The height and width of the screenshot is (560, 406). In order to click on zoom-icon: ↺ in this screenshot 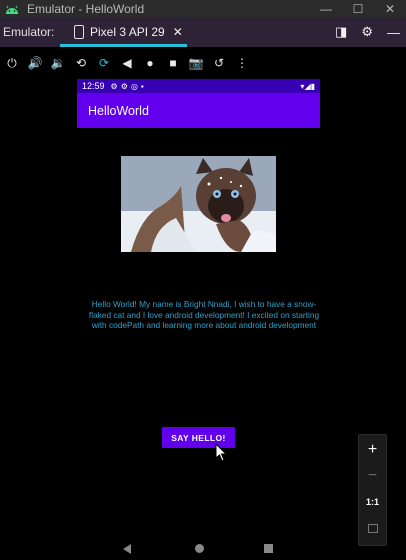, I will do `click(219, 63)`.